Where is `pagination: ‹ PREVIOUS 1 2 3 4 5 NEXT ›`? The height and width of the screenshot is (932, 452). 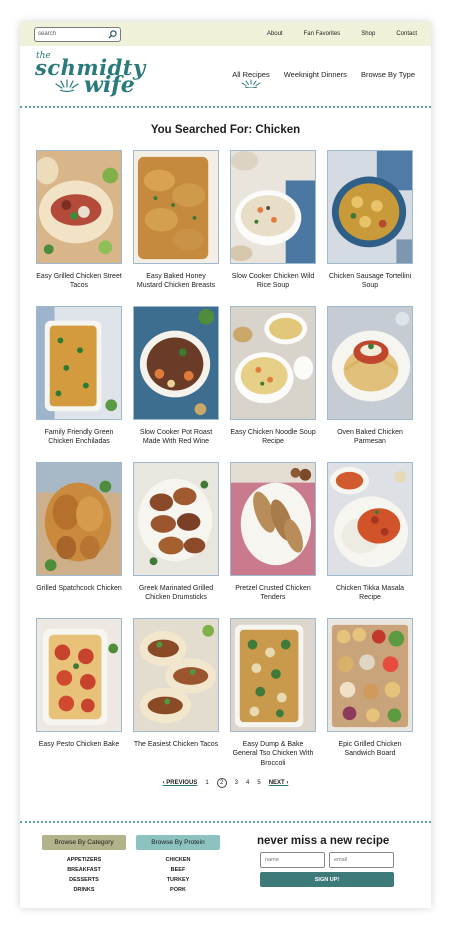 pagination: ‹ PREVIOUS 1 2 3 4 5 NEXT › is located at coordinates (225, 783).